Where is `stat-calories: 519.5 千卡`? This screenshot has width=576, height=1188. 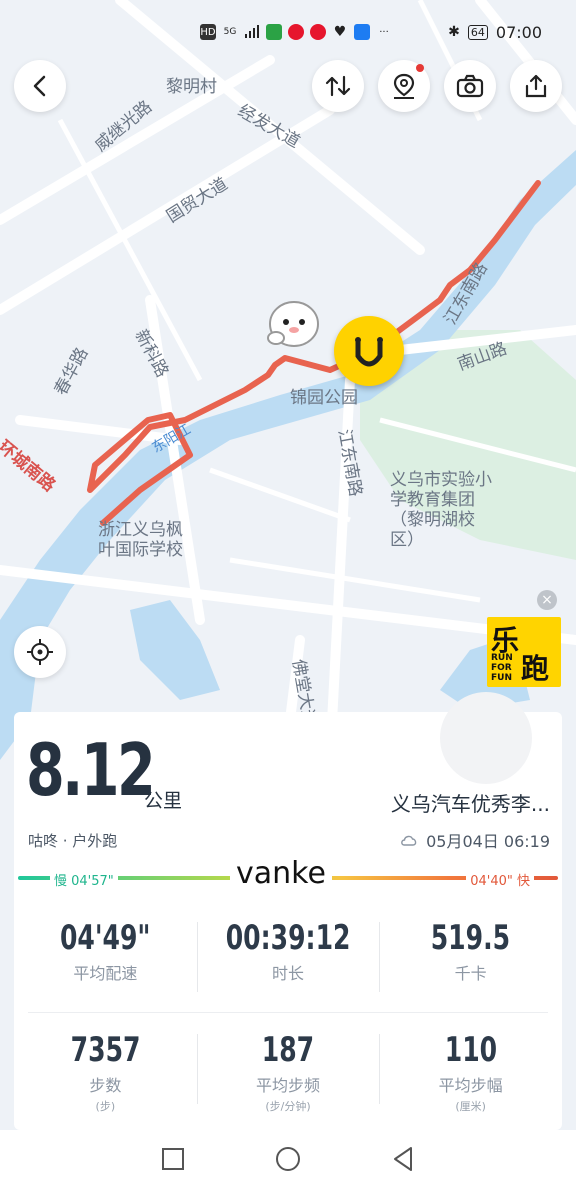 stat-calories: 519.5 千卡 is located at coordinates (470, 955).